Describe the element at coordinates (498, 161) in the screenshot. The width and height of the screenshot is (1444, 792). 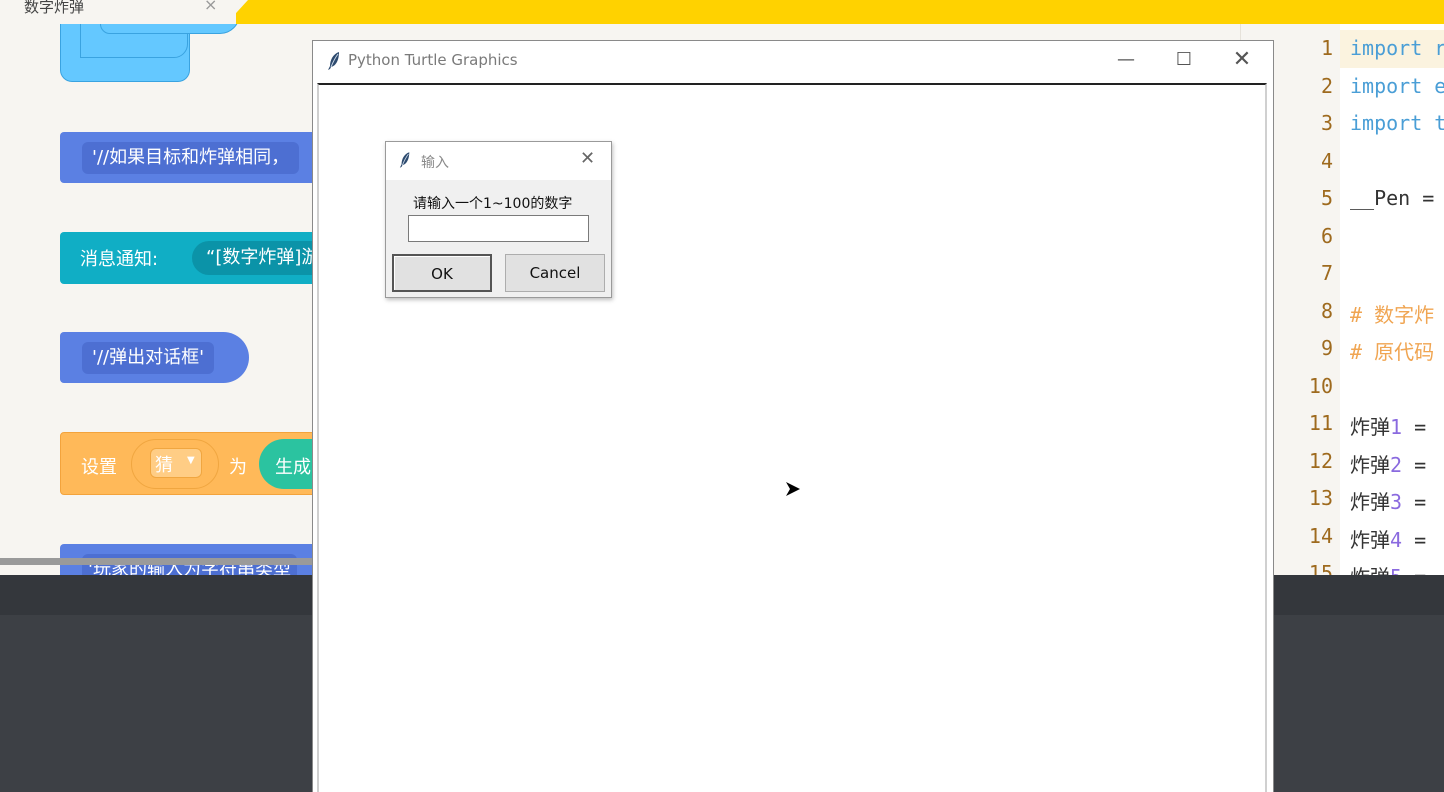
I see `input-dialog-titlebar: 输入 ✕` at that location.